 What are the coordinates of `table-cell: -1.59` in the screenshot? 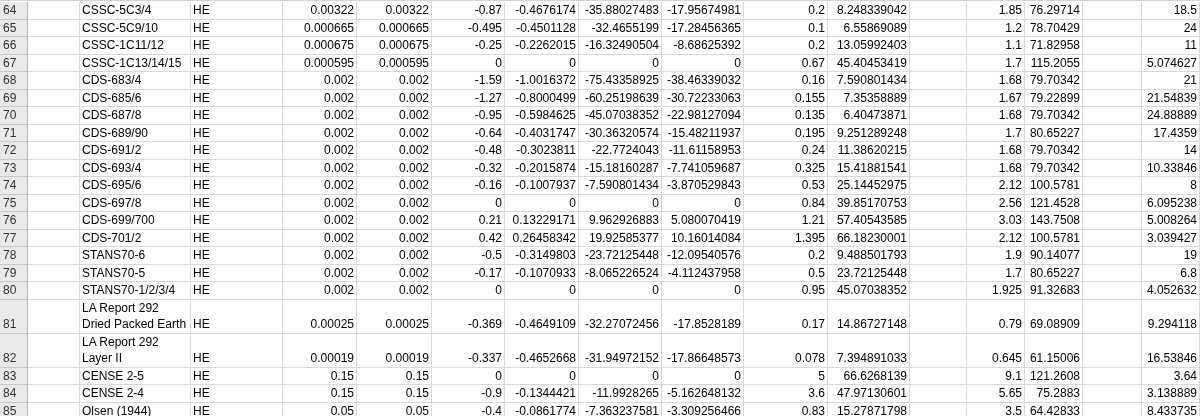 It's located at (468, 81).